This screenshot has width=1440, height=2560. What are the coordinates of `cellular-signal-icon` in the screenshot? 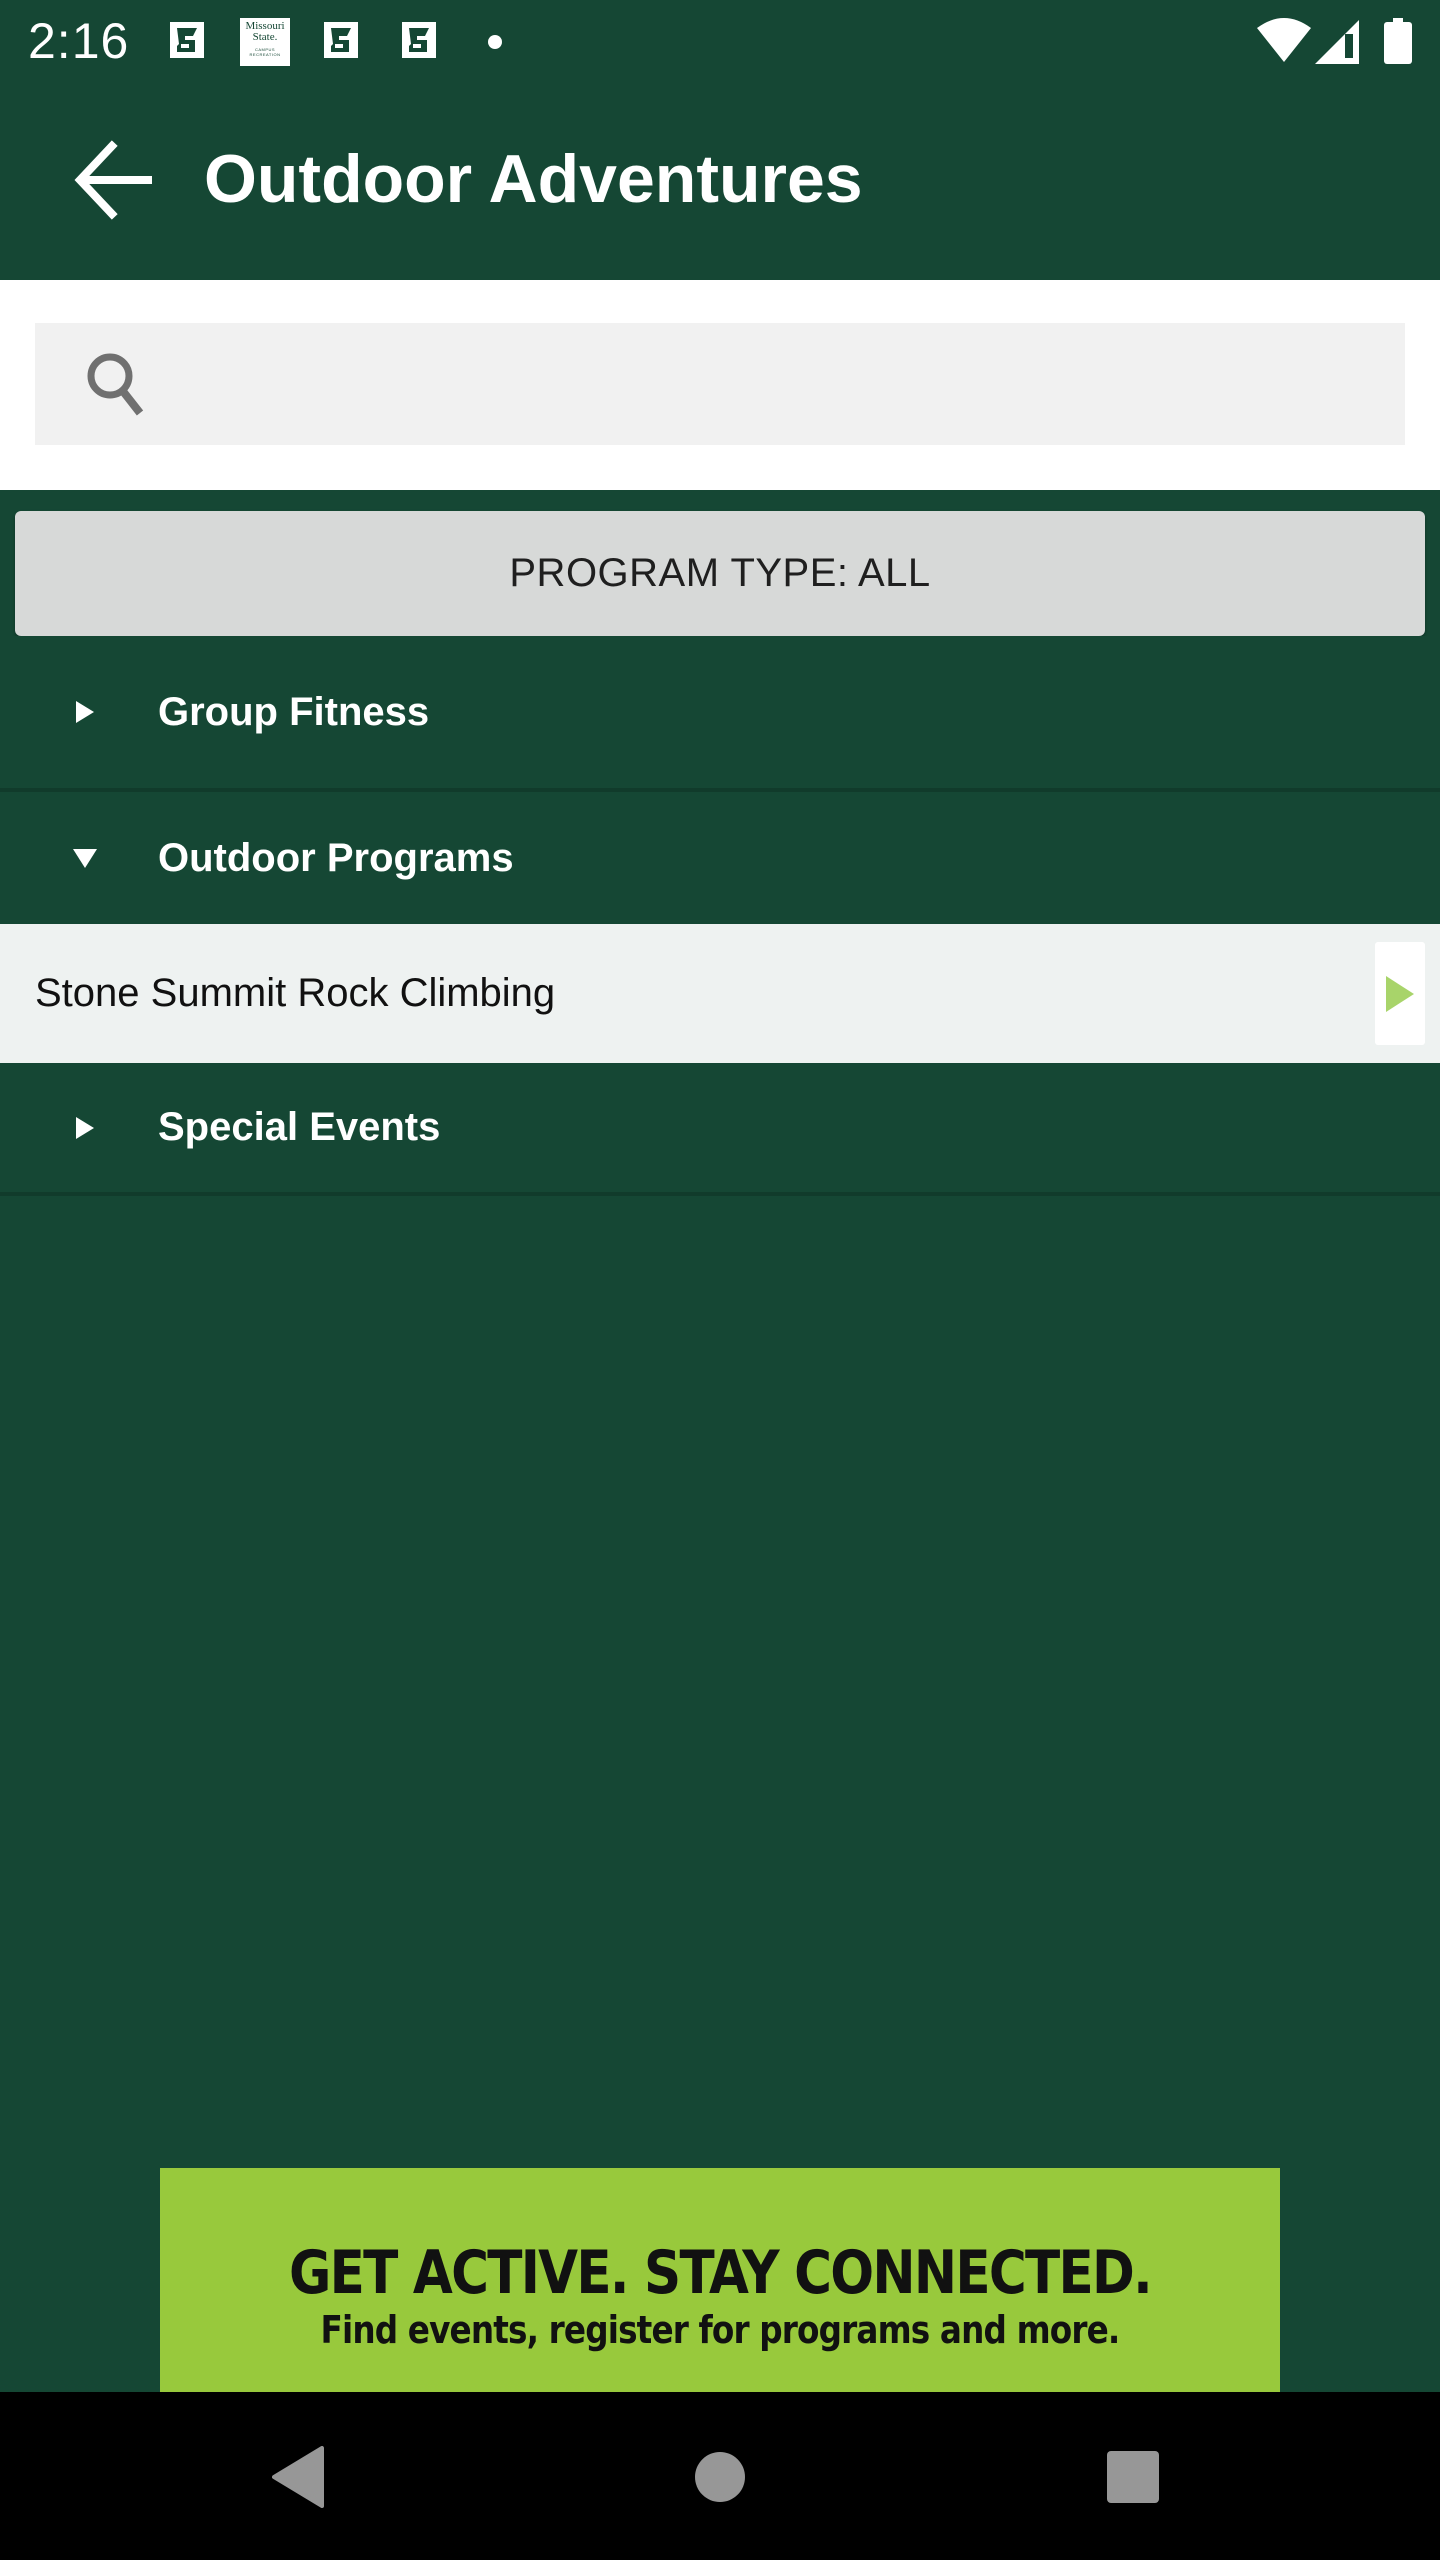 It's located at (1338, 42).